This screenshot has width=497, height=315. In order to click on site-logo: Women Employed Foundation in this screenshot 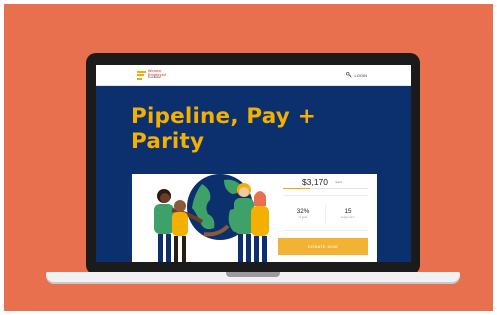, I will do `click(151, 75)`.